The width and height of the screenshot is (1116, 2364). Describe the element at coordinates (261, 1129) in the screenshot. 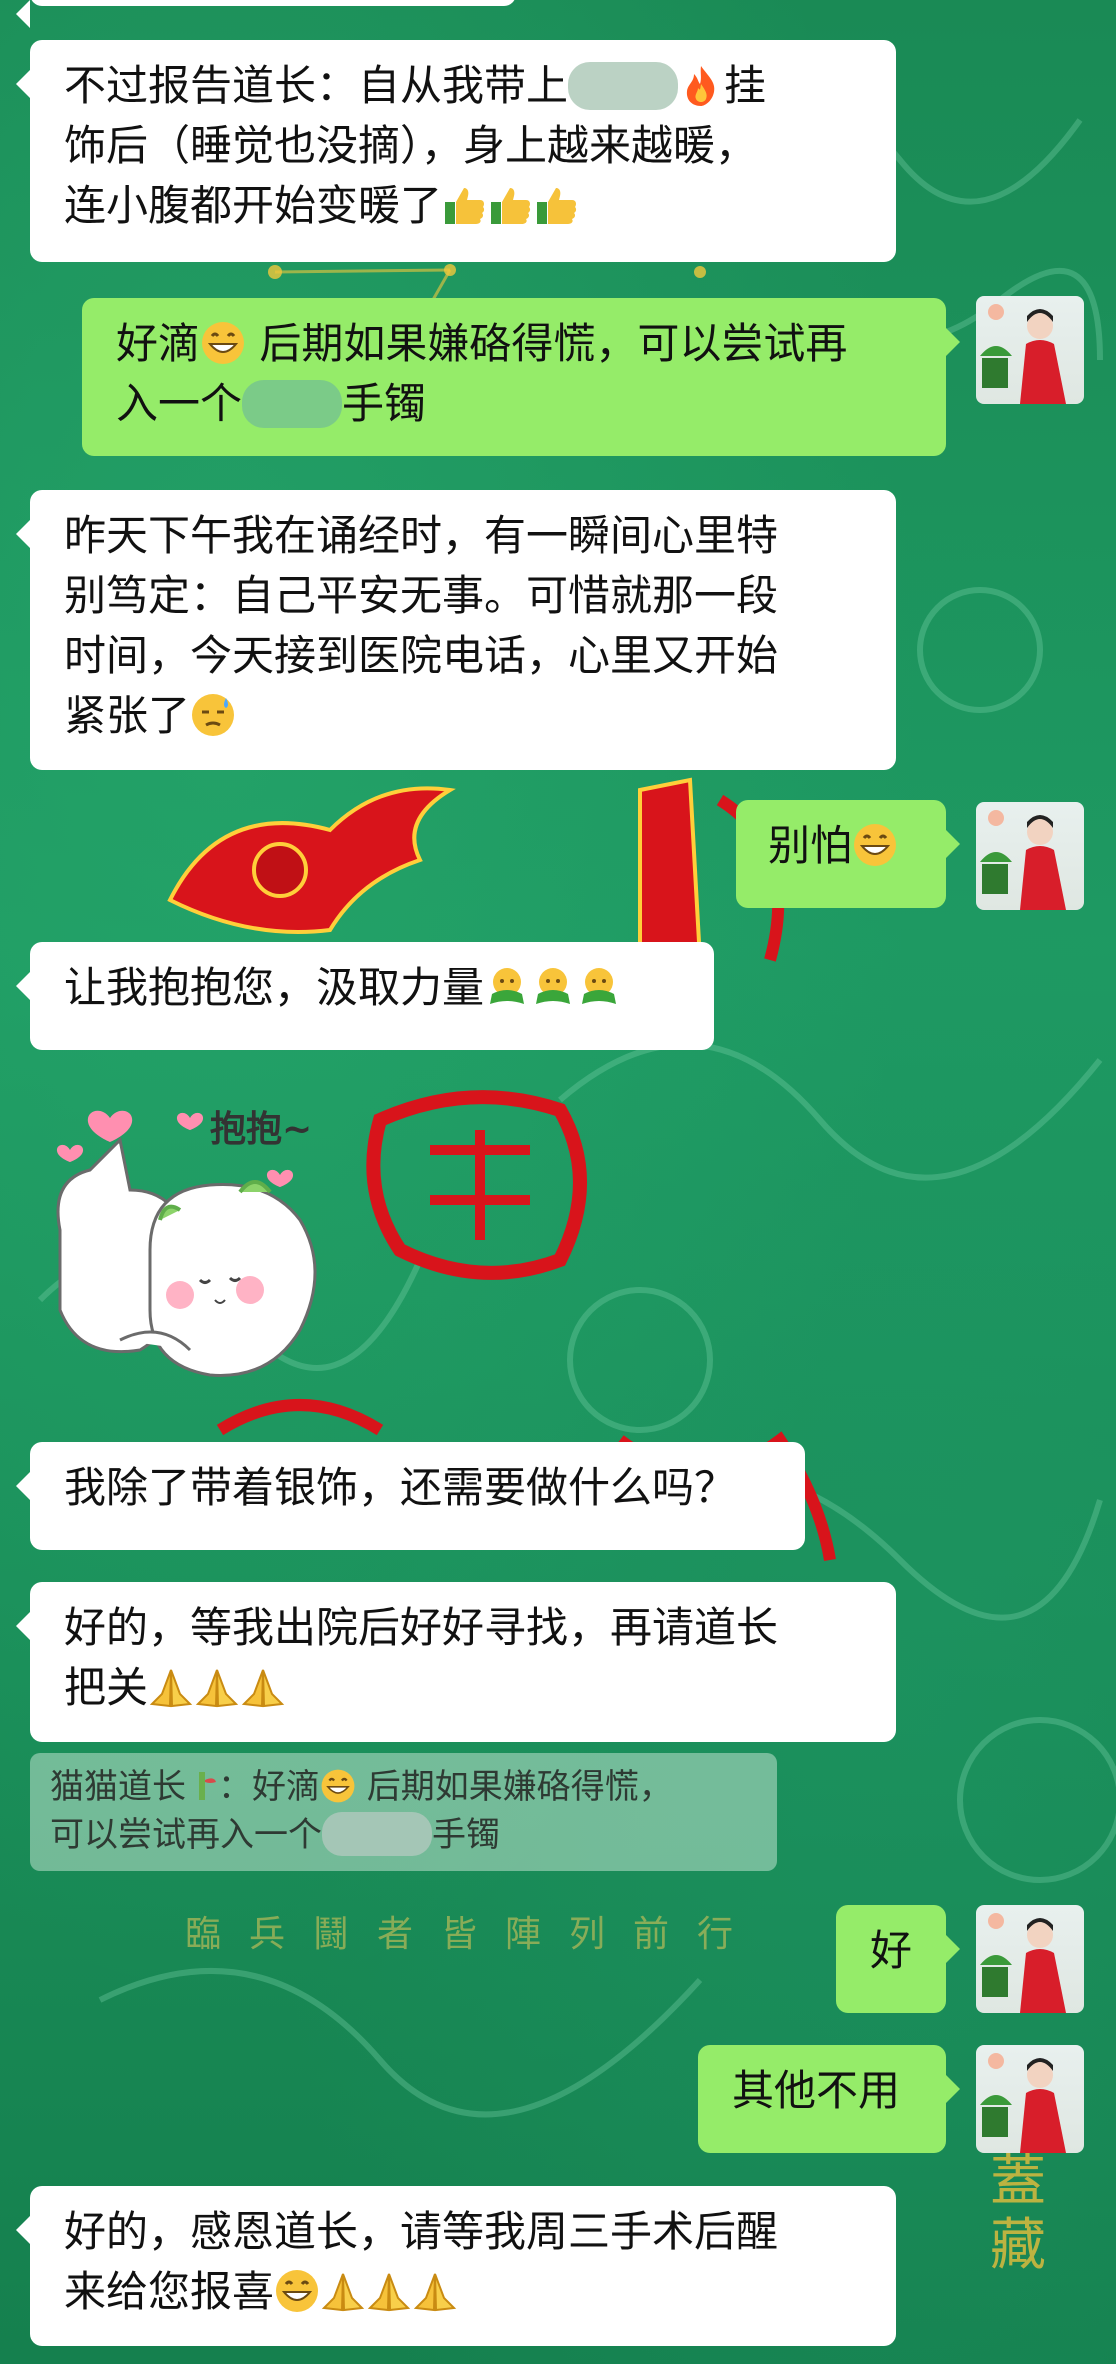

I see `sticker-text: 抱抱~` at that location.